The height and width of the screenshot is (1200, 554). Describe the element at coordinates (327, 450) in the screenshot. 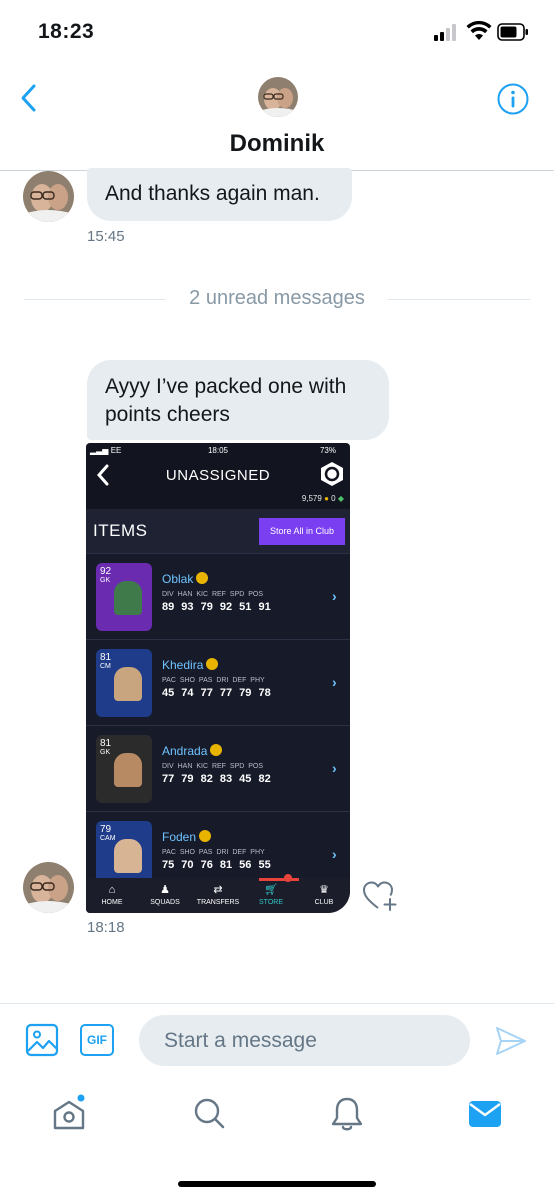

I see `attachment-battery: 73%` at that location.